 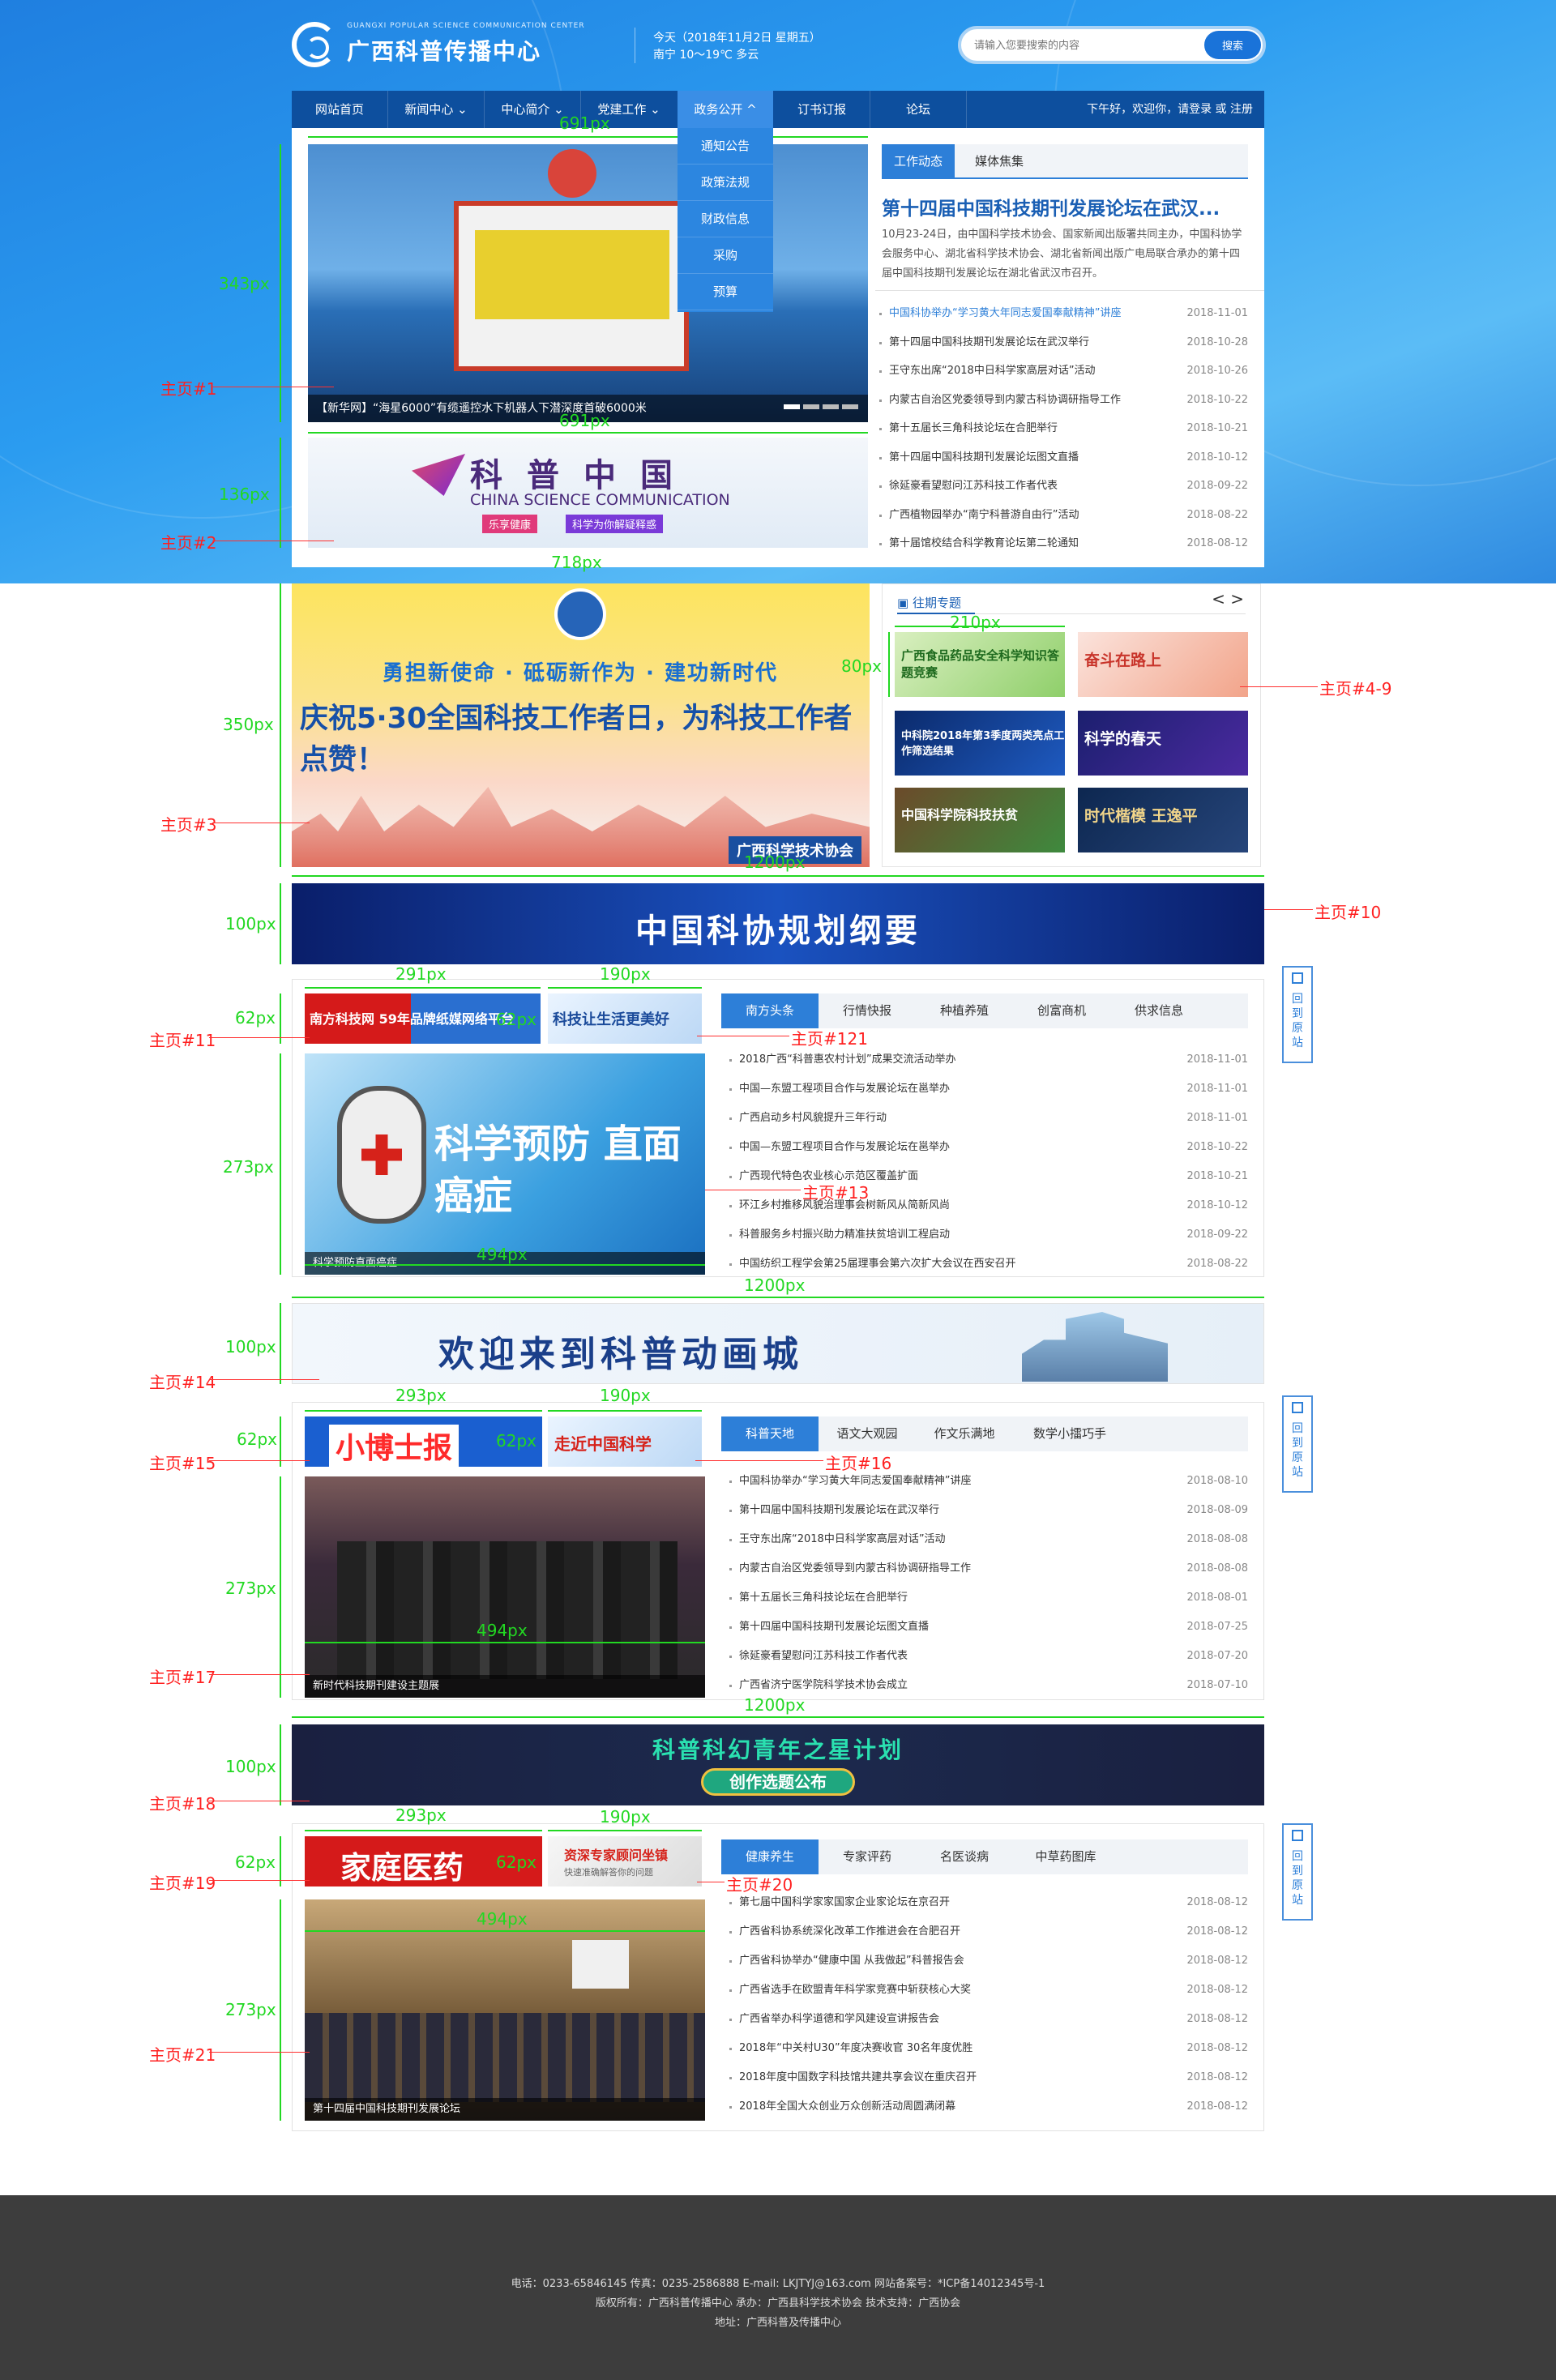 I want to click on tab-item: 行情快报, so click(x=868, y=1010).